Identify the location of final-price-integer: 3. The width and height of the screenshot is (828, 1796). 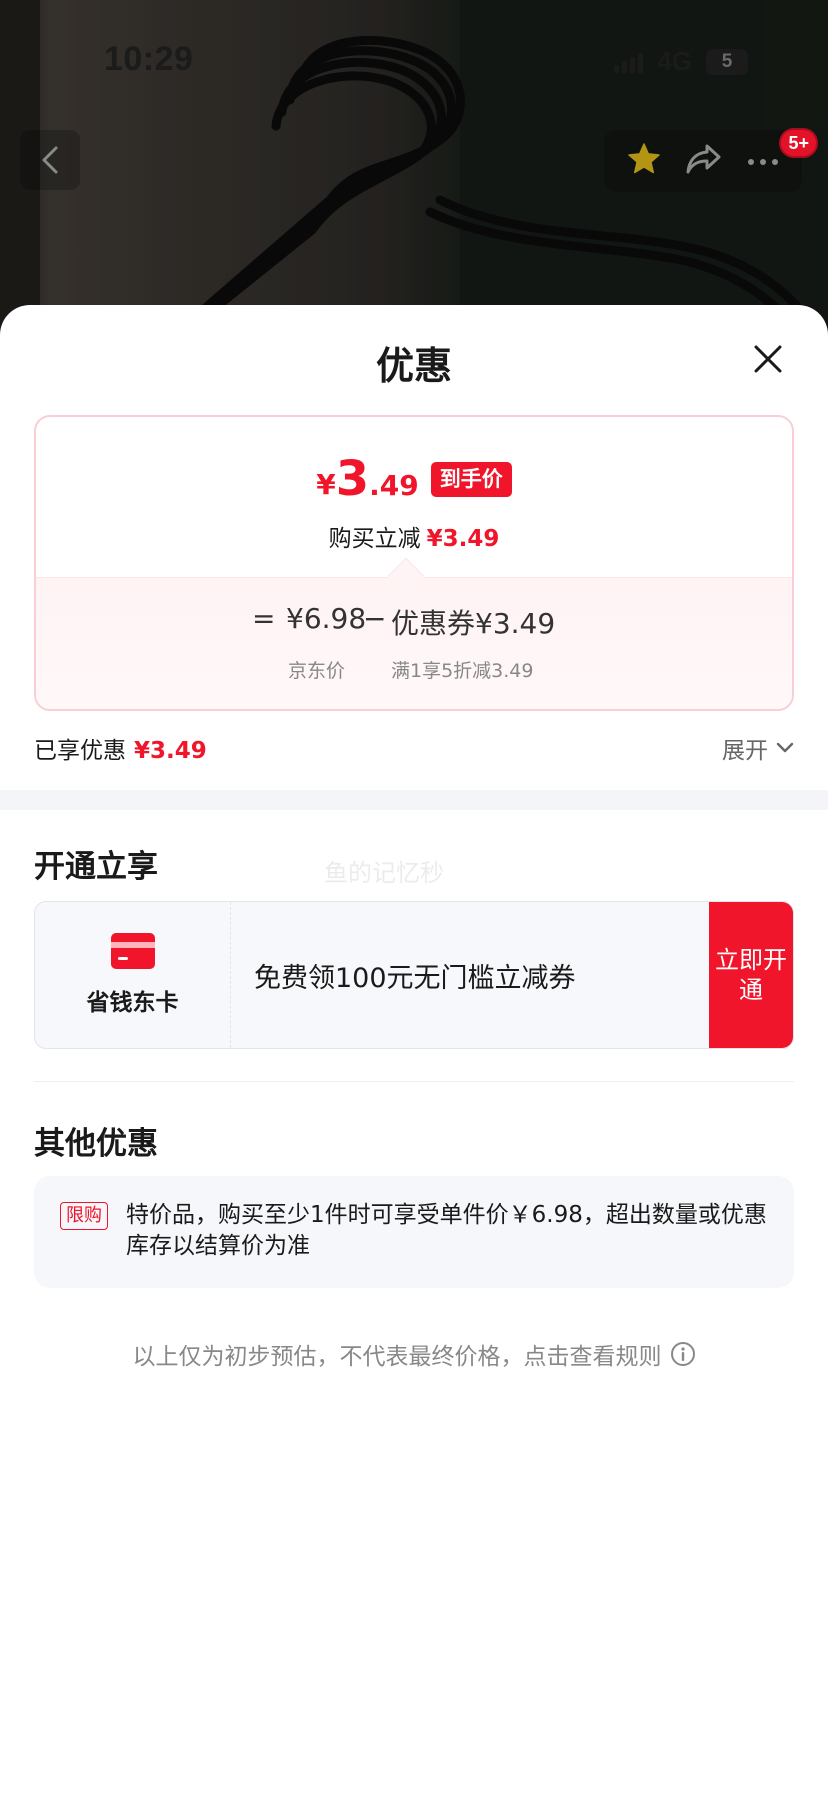
(352, 479).